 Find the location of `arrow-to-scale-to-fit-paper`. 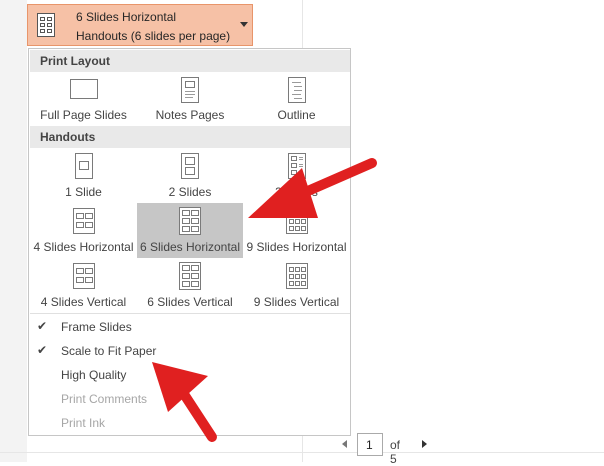

arrow-to-scale-to-fit-paper is located at coordinates (184, 402).